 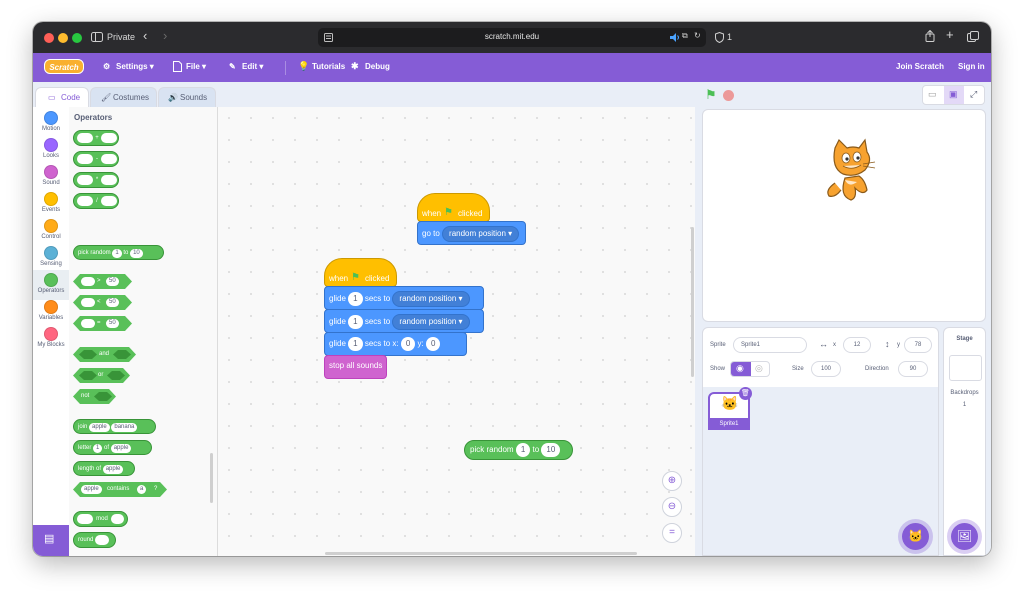 What do you see at coordinates (965, 368) in the screenshot?
I see `stage-thumbnail` at bounding box center [965, 368].